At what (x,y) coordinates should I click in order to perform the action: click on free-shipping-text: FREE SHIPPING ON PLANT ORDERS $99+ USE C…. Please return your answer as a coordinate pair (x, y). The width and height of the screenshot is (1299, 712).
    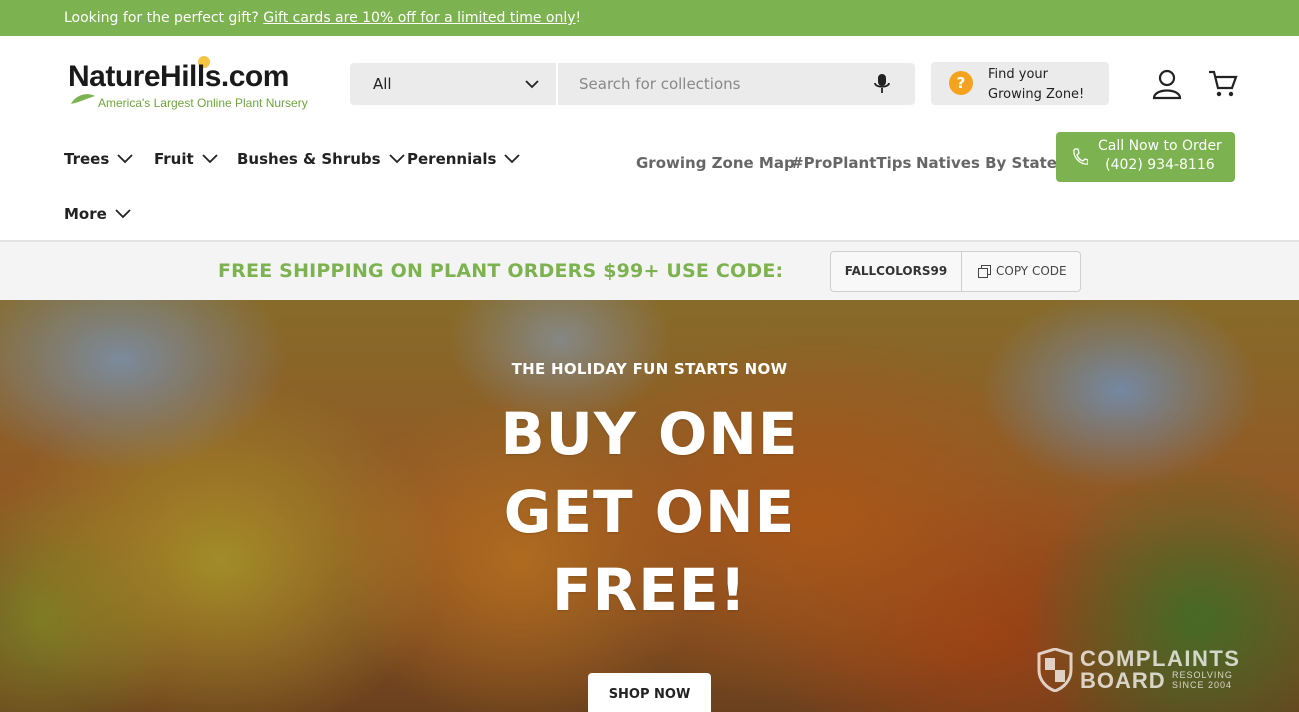
    Looking at the image, I should click on (501, 271).